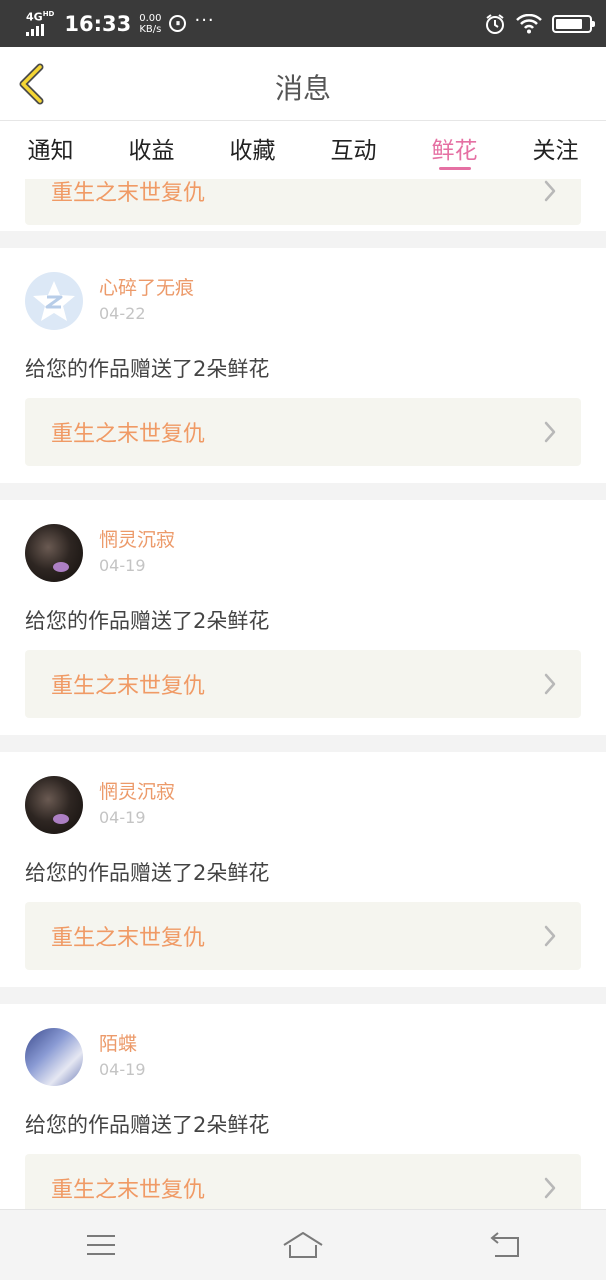  I want to click on header: 消息, so click(303, 84).